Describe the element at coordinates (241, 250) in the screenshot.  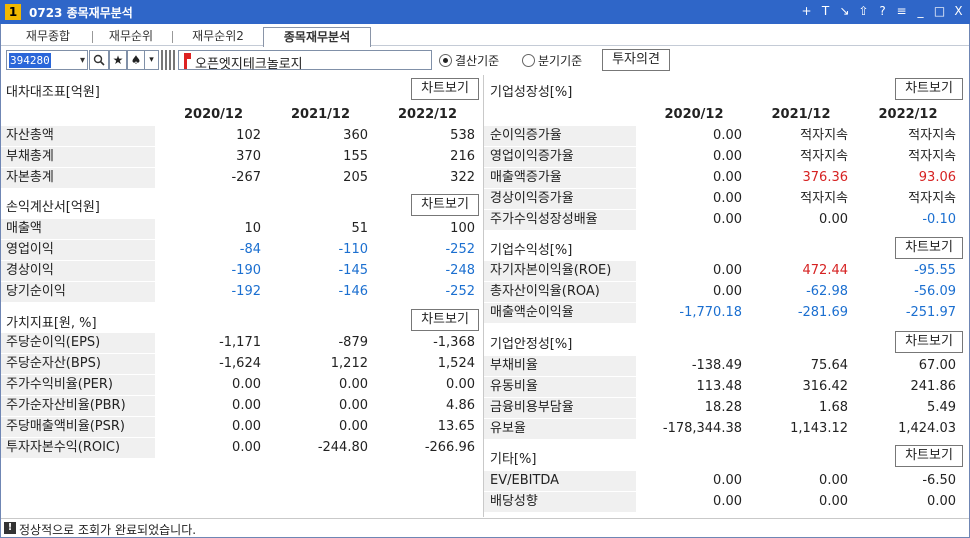
I see `table-row: 영업이익 -84 -110 -252` at that location.